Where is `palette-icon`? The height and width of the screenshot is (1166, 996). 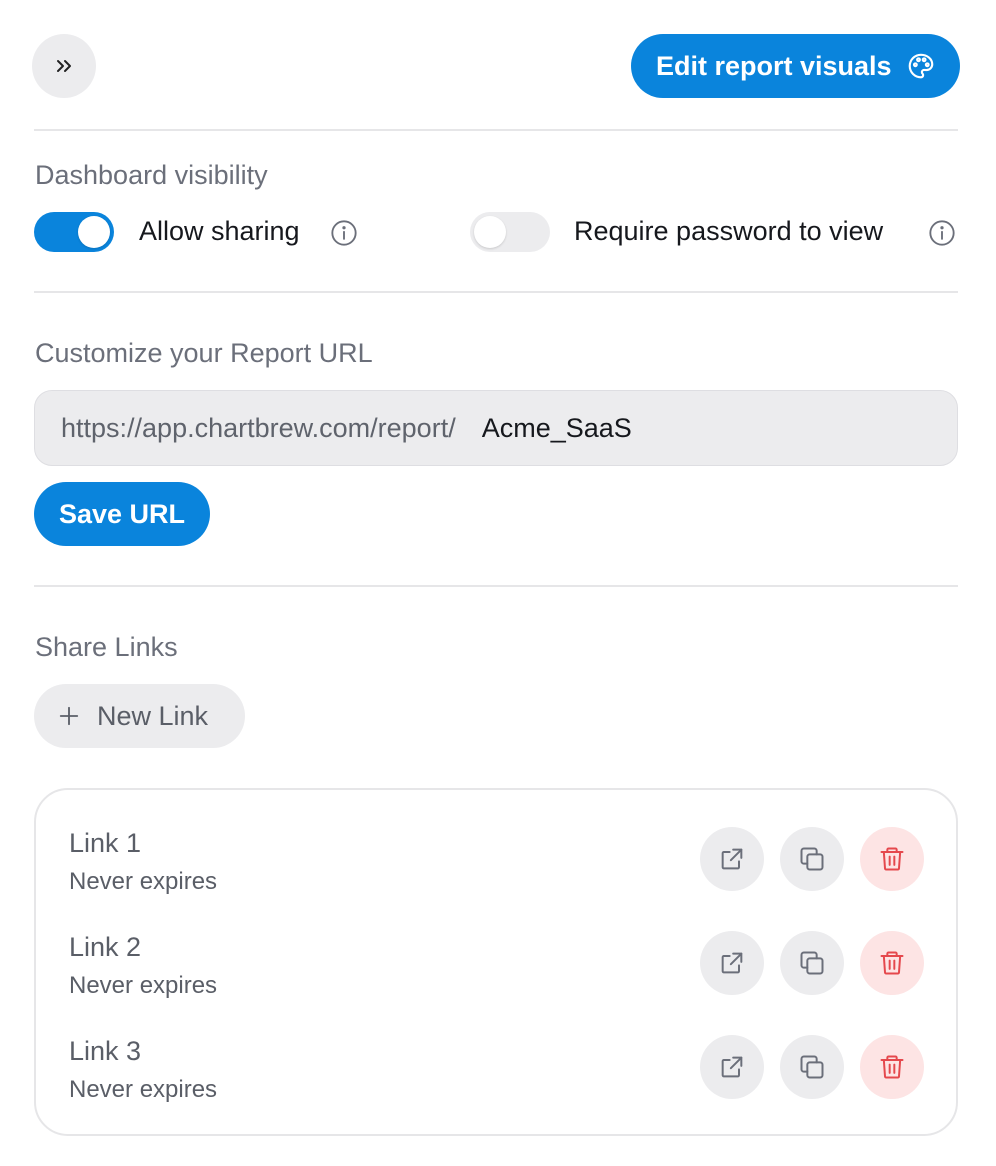
palette-icon is located at coordinates (920, 66).